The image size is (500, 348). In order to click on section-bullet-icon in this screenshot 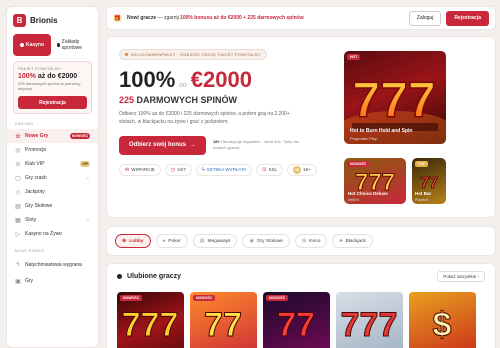, I will do `click(119, 276)`.